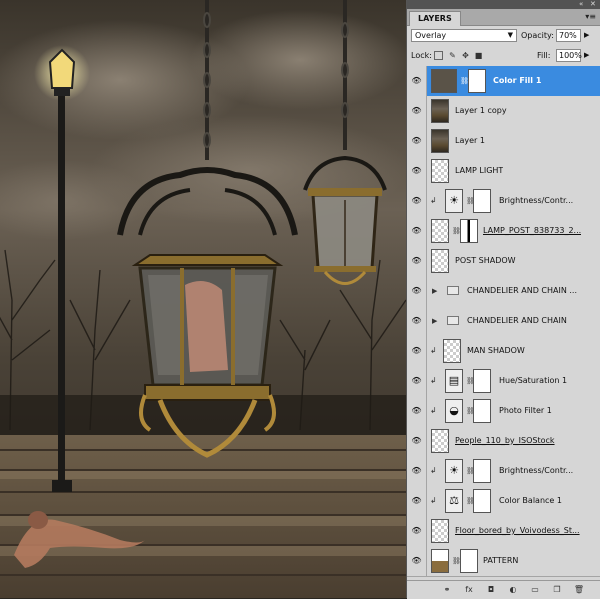 The height and width of the screenshot is (599, 600). What do you see at coordinates (479, 170) in the screenshot?
I see `layer-name: LAMP LIGHT` at bounding box center [479, 170].